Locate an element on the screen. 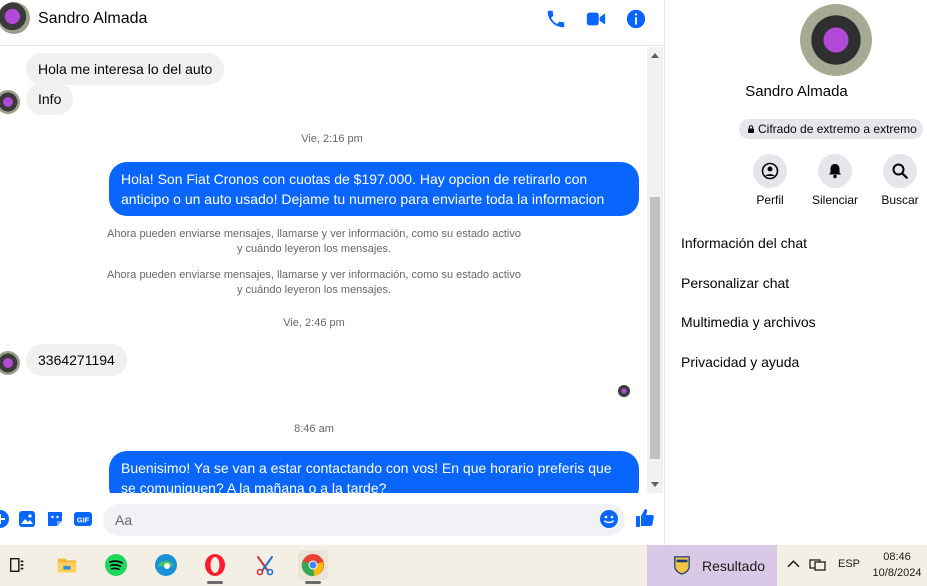 This screenshot has width=927, height=586. scroll-up-arrow-icon is located at coordinates (655, 55).